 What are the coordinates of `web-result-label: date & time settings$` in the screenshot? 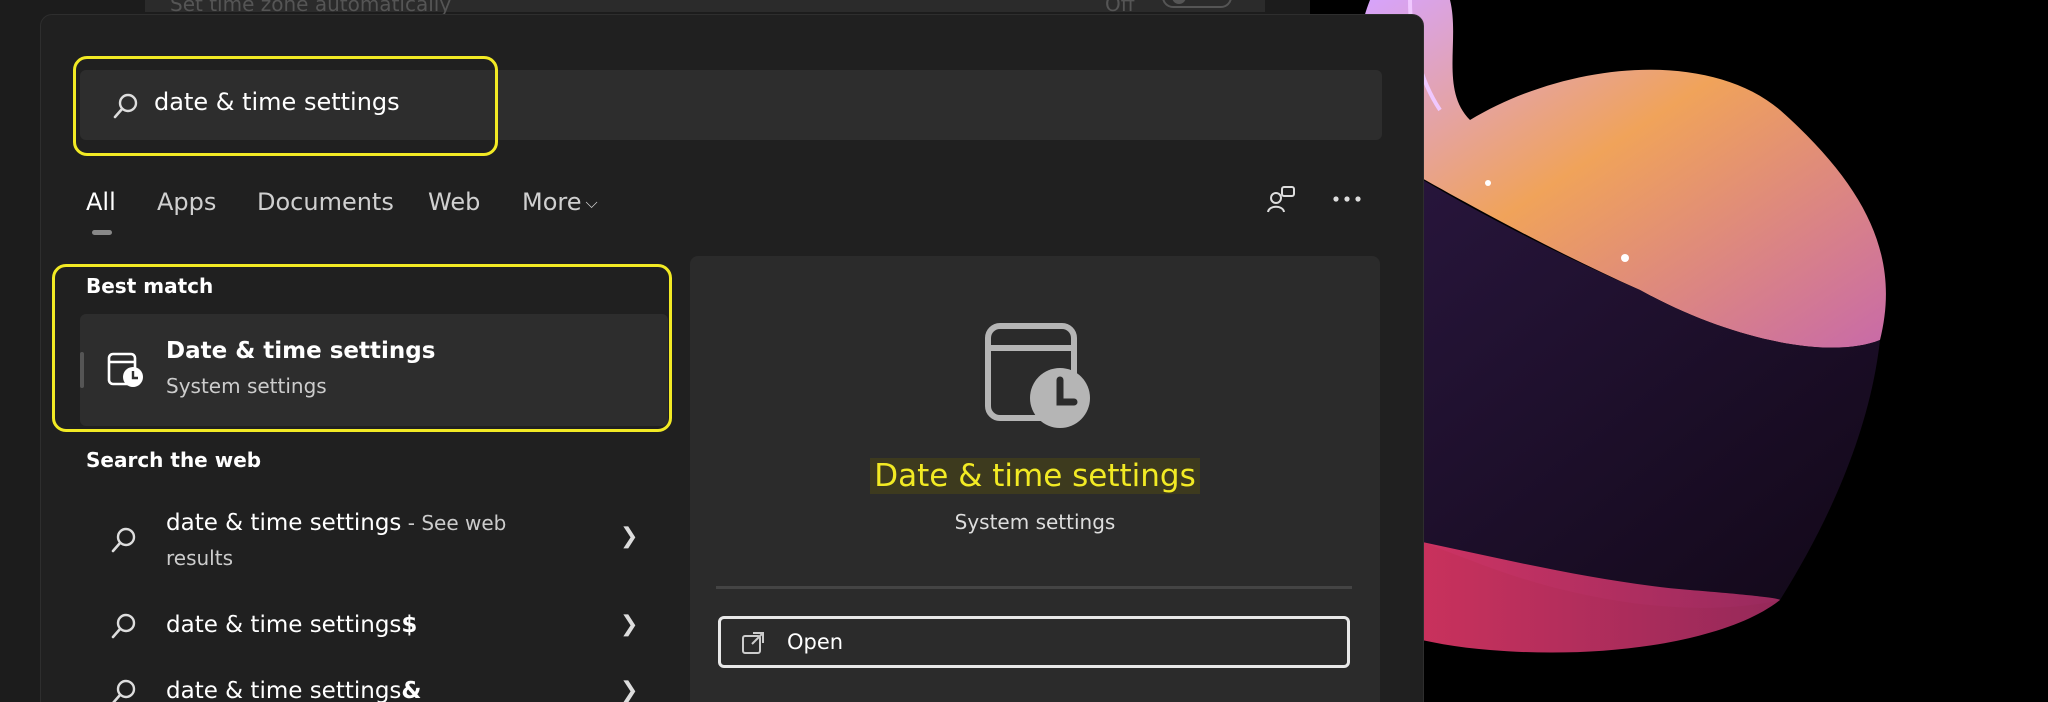 It's located at (291, 625).